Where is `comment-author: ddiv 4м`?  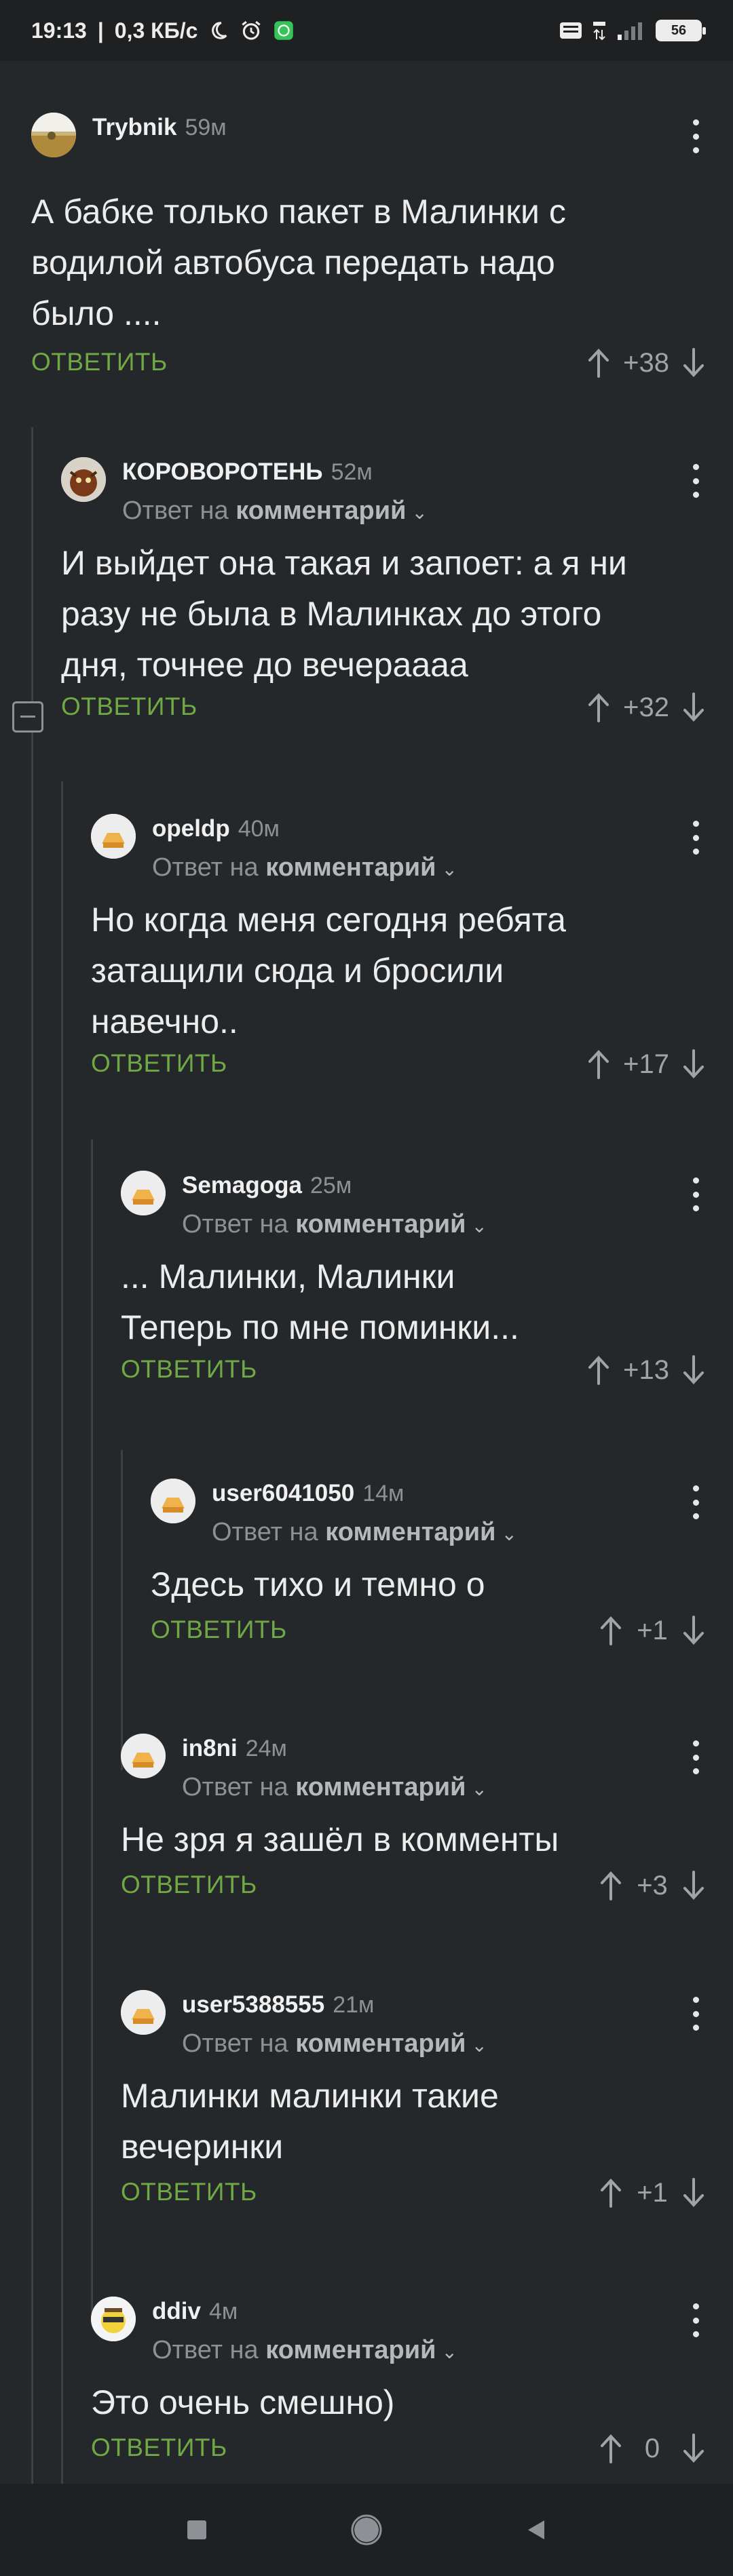
comment-author: ddiv 4м is located at coordinates (195, 2311).